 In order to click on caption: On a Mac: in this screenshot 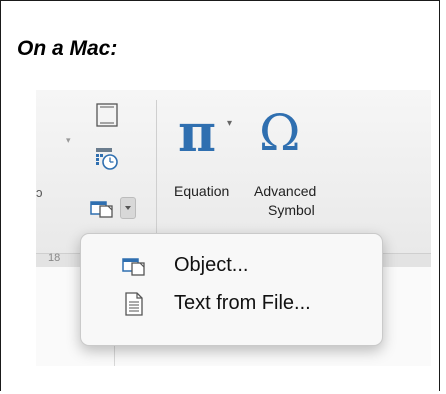, I will do `click(67, 48)`.